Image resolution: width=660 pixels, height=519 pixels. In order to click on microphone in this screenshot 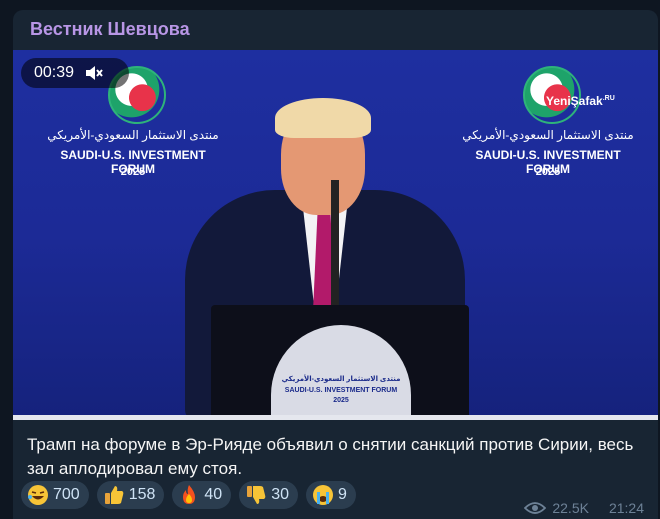, I will do `click(335, 245)`.